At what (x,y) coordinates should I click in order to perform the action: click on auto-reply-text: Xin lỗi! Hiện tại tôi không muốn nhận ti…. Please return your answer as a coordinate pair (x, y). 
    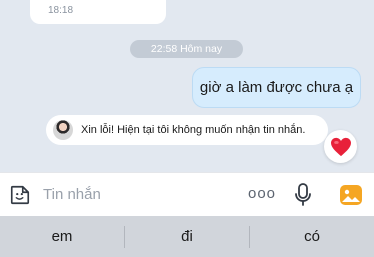
    Looking at the image, I should click on (193, 130).